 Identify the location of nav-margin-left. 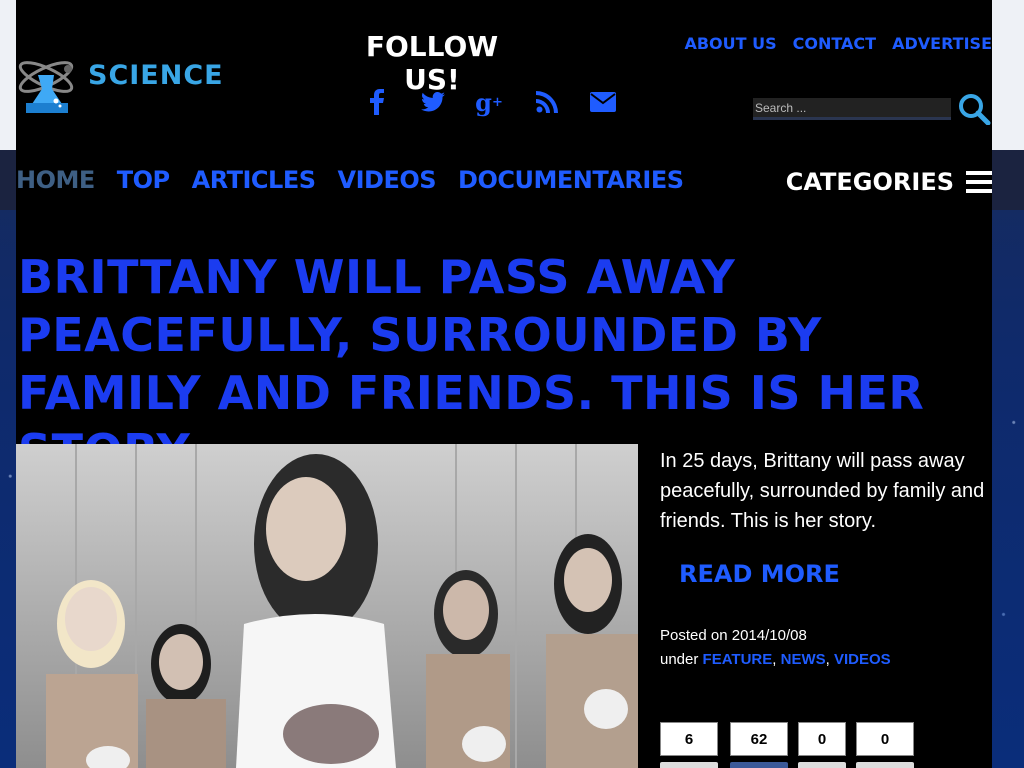
(8, 180).